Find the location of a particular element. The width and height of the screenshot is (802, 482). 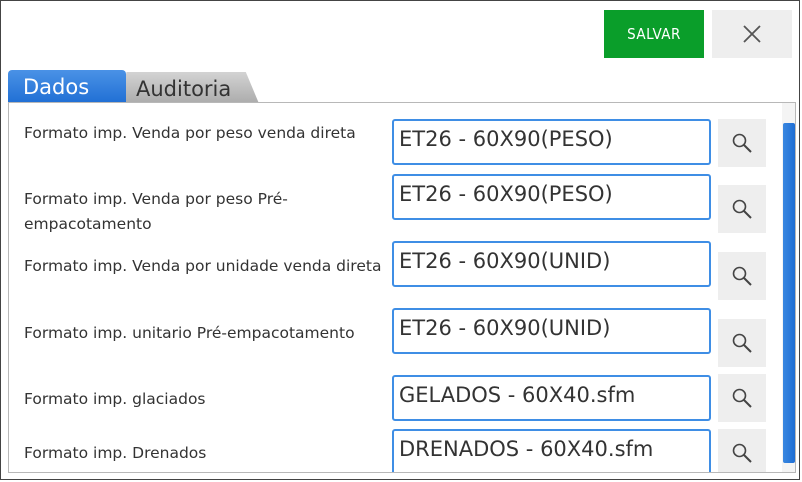

close-icon is located at coordinates (752, 34).